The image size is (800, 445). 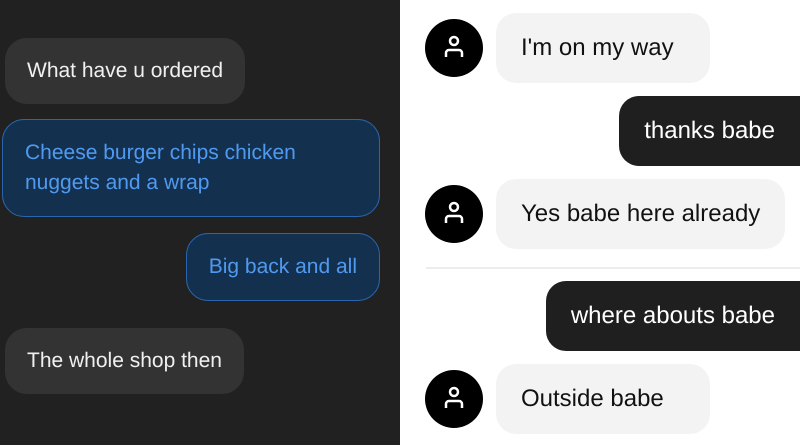 What do you see at coordinates (124, 361) in the screenshot?
I see `message-bubble: The whole shop then` at bounding box center [124, 361].